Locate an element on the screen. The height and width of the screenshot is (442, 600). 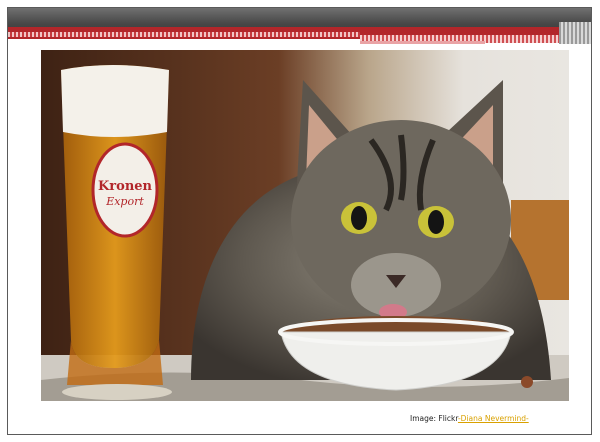
glass-brand-line1: Kronen is located at coordinates (125, 186).